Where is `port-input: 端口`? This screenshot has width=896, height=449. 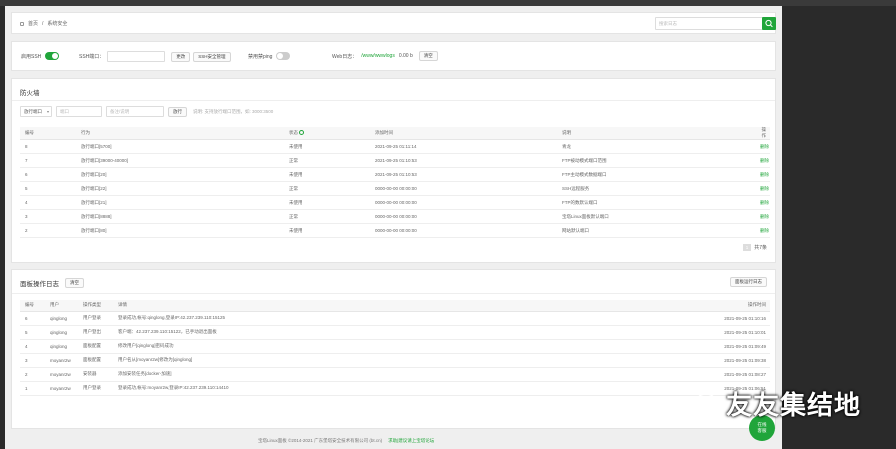 port-input: 端口 is located at coordinates (79, 111).